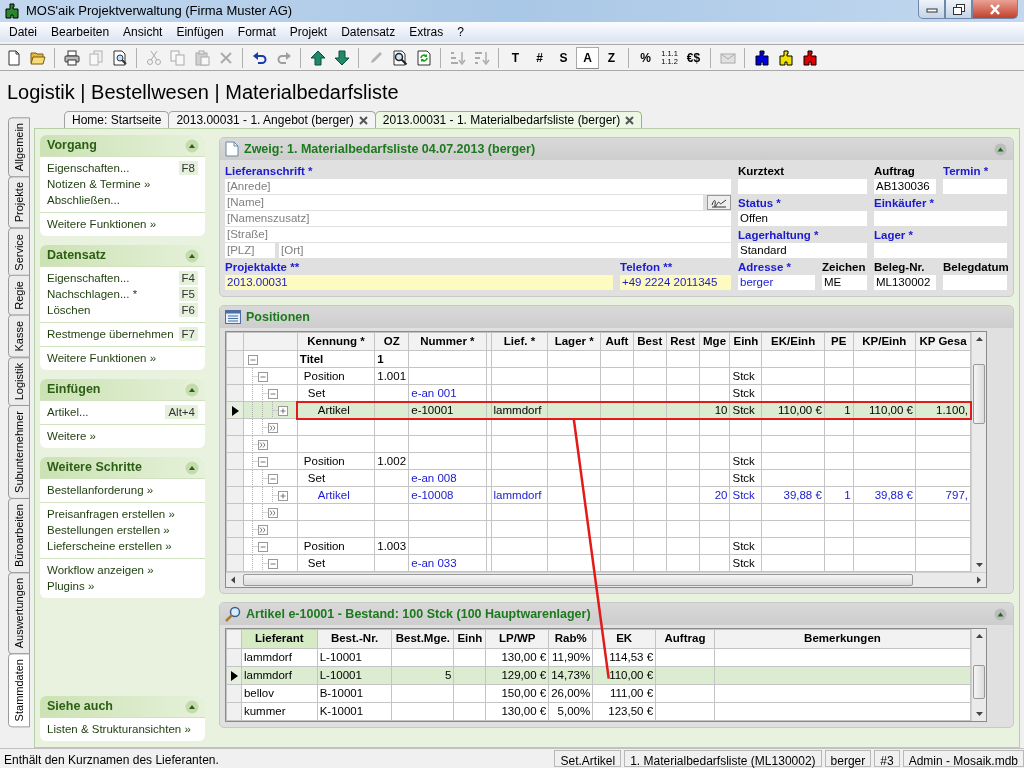 This screenshot has width=1024, height=768. What do you see at coordinates (19, 535) in the screenshot?
I see `side-tab: Büroarbeiten` at bounding box center [19, 535].